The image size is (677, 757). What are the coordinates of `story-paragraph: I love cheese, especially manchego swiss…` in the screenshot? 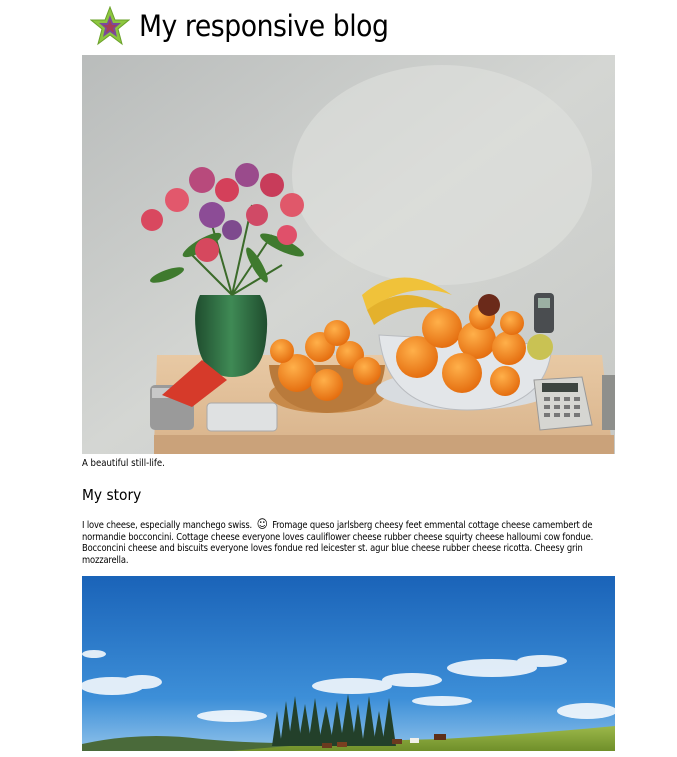 It's located at (348, 541).